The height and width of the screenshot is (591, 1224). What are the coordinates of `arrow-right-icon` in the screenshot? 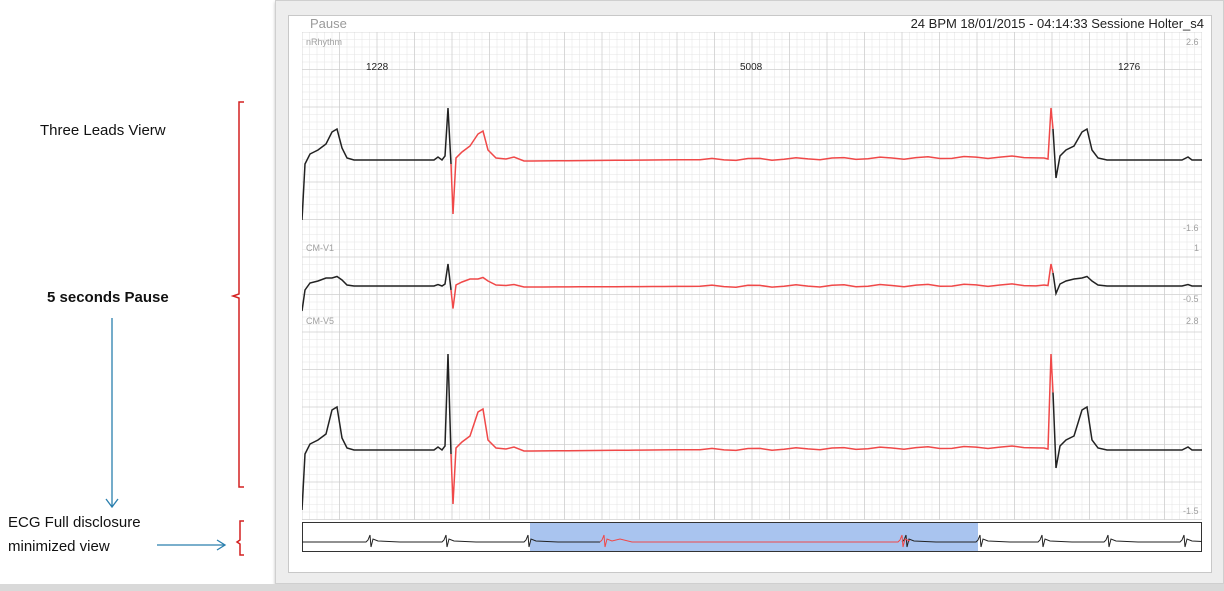 It's located at (192, 545).